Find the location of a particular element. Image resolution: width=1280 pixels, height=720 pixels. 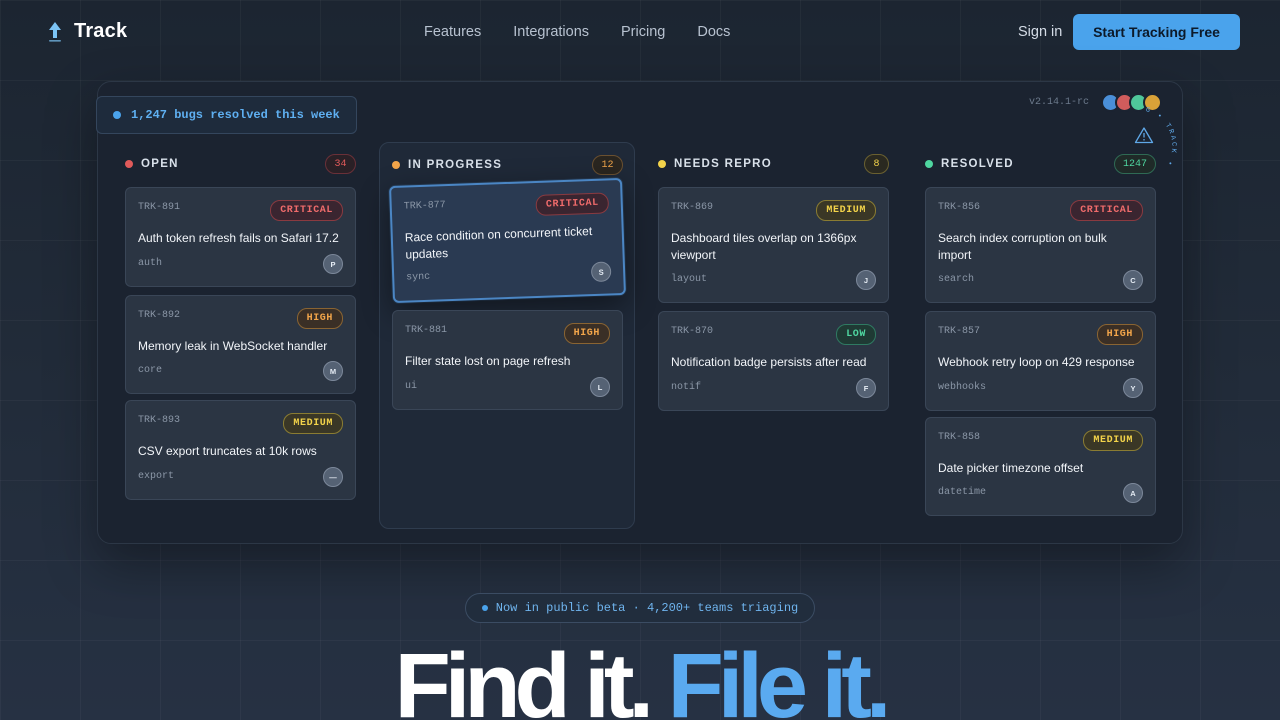

hero-headline-part2: File it. is located at coordinates (779, 677).